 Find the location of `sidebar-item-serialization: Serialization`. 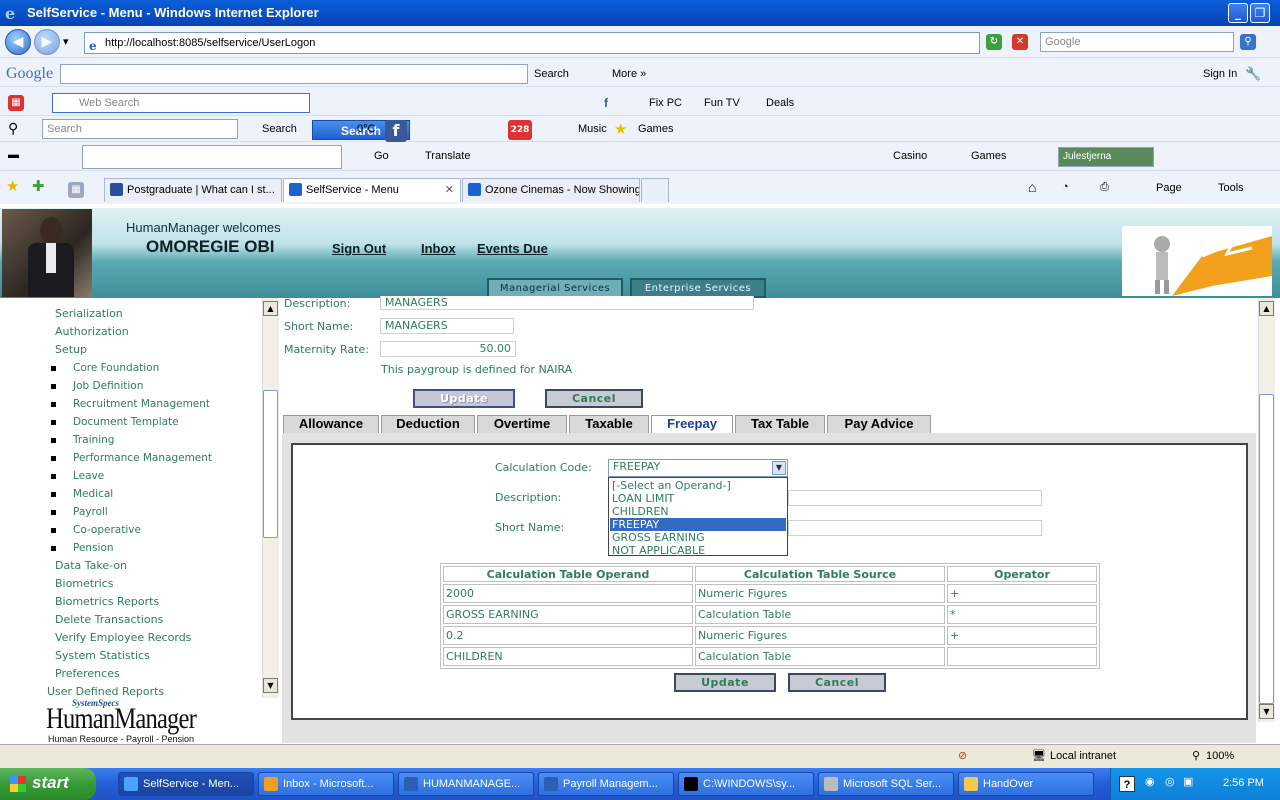

sidebar-item-serialization: Serialization is located at coordinates (89, 313).